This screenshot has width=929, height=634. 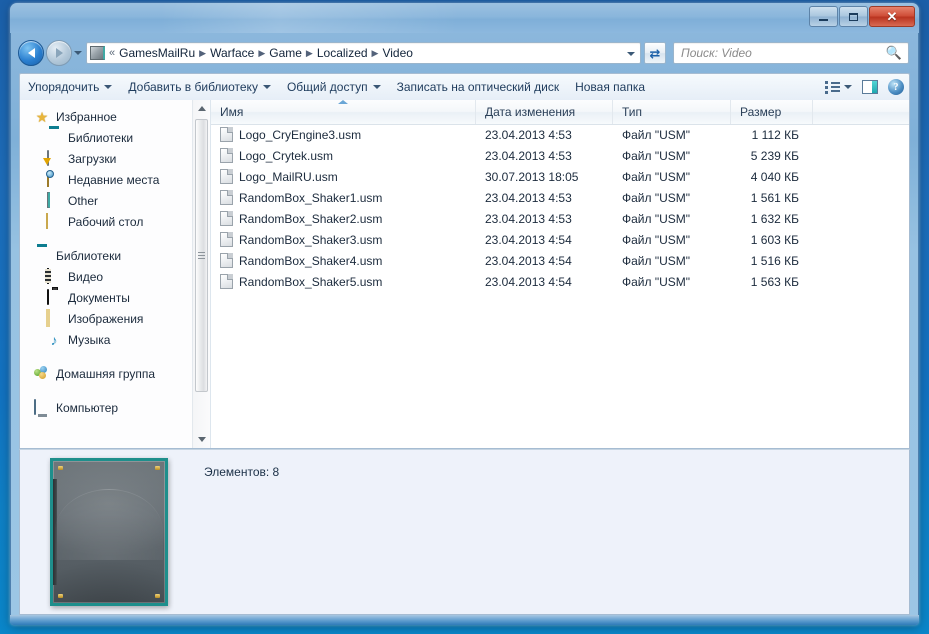 What do you see at coordinates (528, 239) in the screenshot?
I see `cell-date: 23.04.2013 4:54` at bounding box center [528, 239].